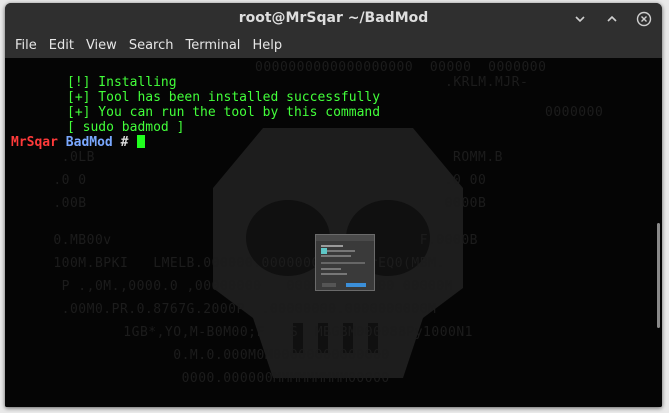 This screenshot has width=669, height=413. I want to click on menu-search: Search, so click(151, 46).